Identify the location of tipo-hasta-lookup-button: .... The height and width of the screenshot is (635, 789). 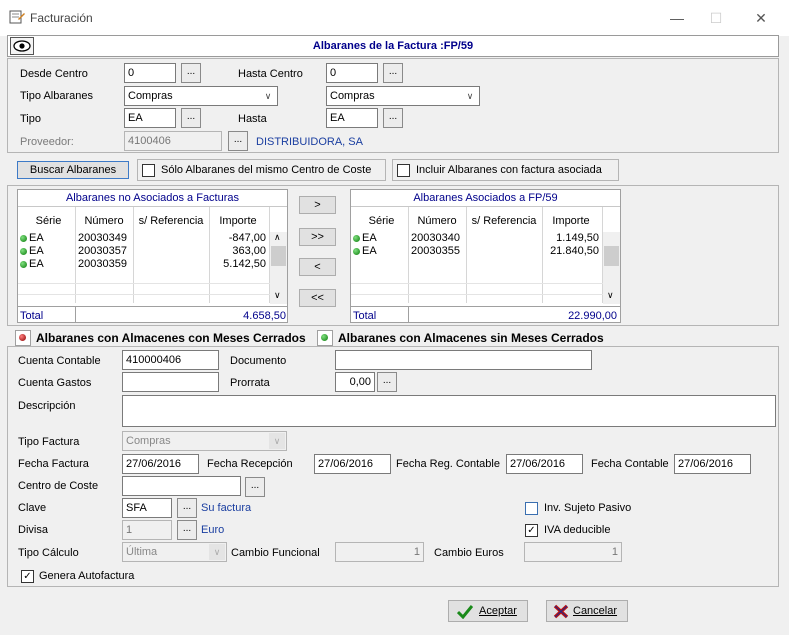
(393, 118).